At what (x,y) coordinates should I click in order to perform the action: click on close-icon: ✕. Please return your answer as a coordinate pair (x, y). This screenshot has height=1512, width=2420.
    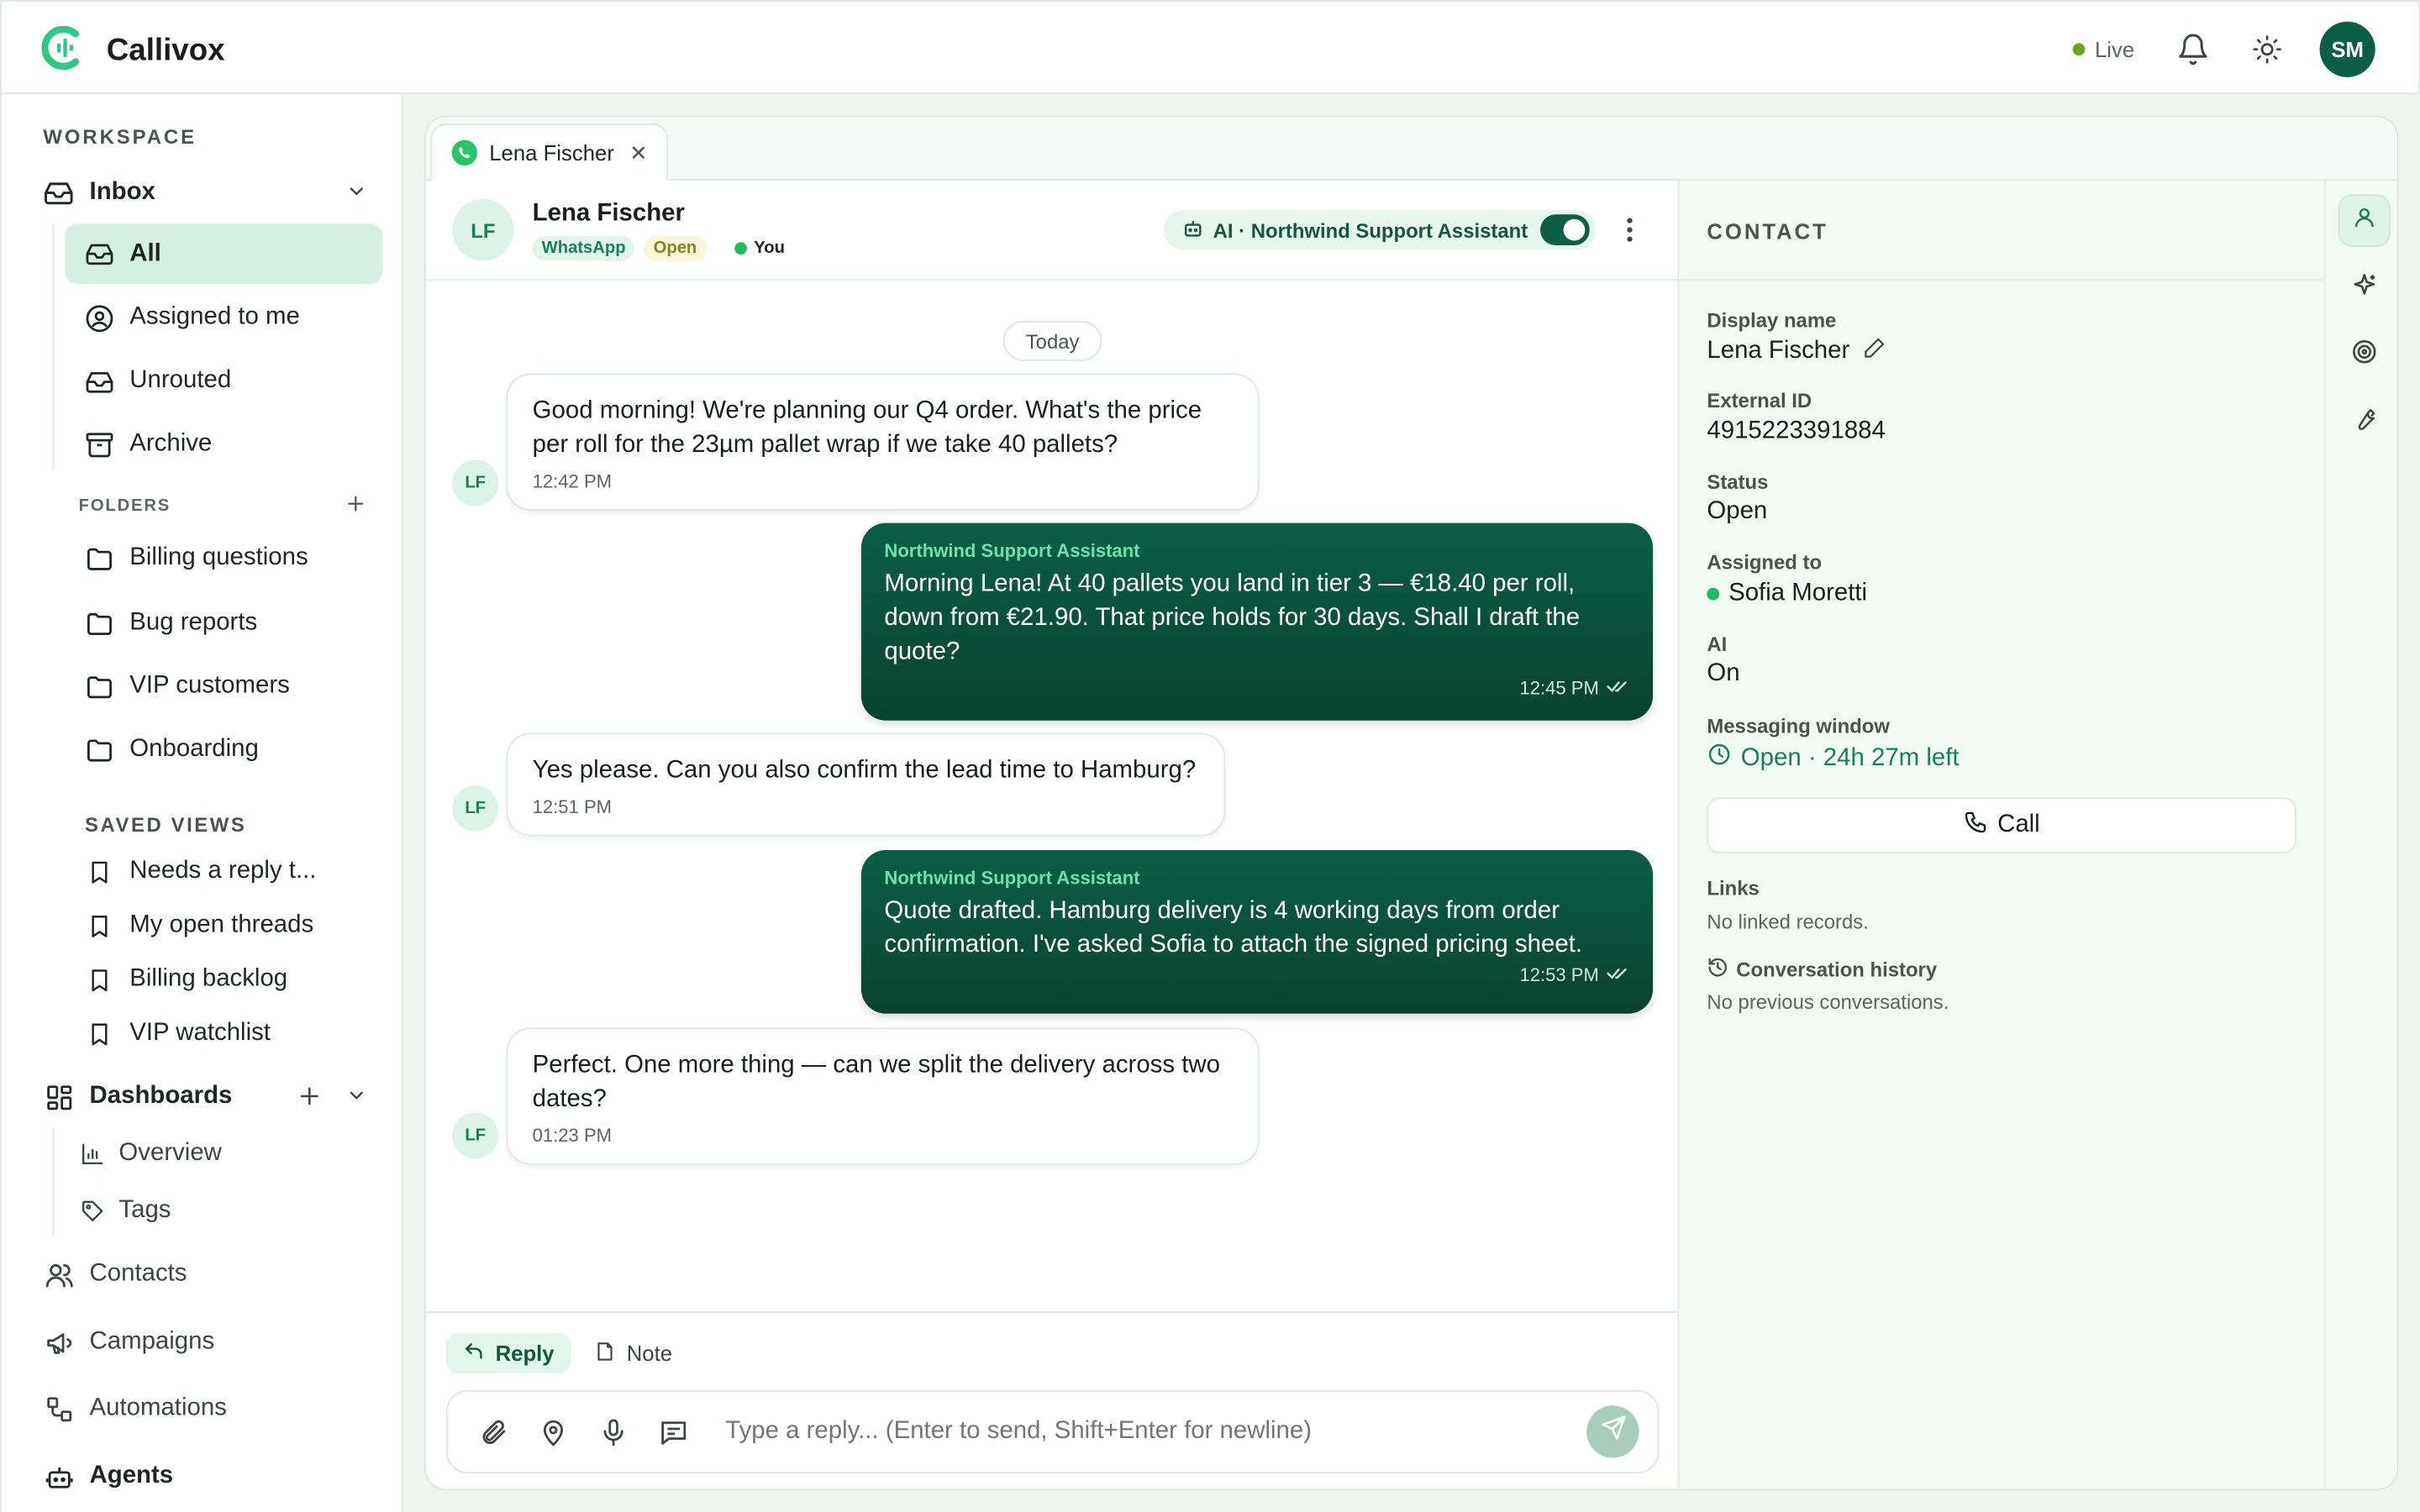
    Looking at the image, I should click on (638, 152).